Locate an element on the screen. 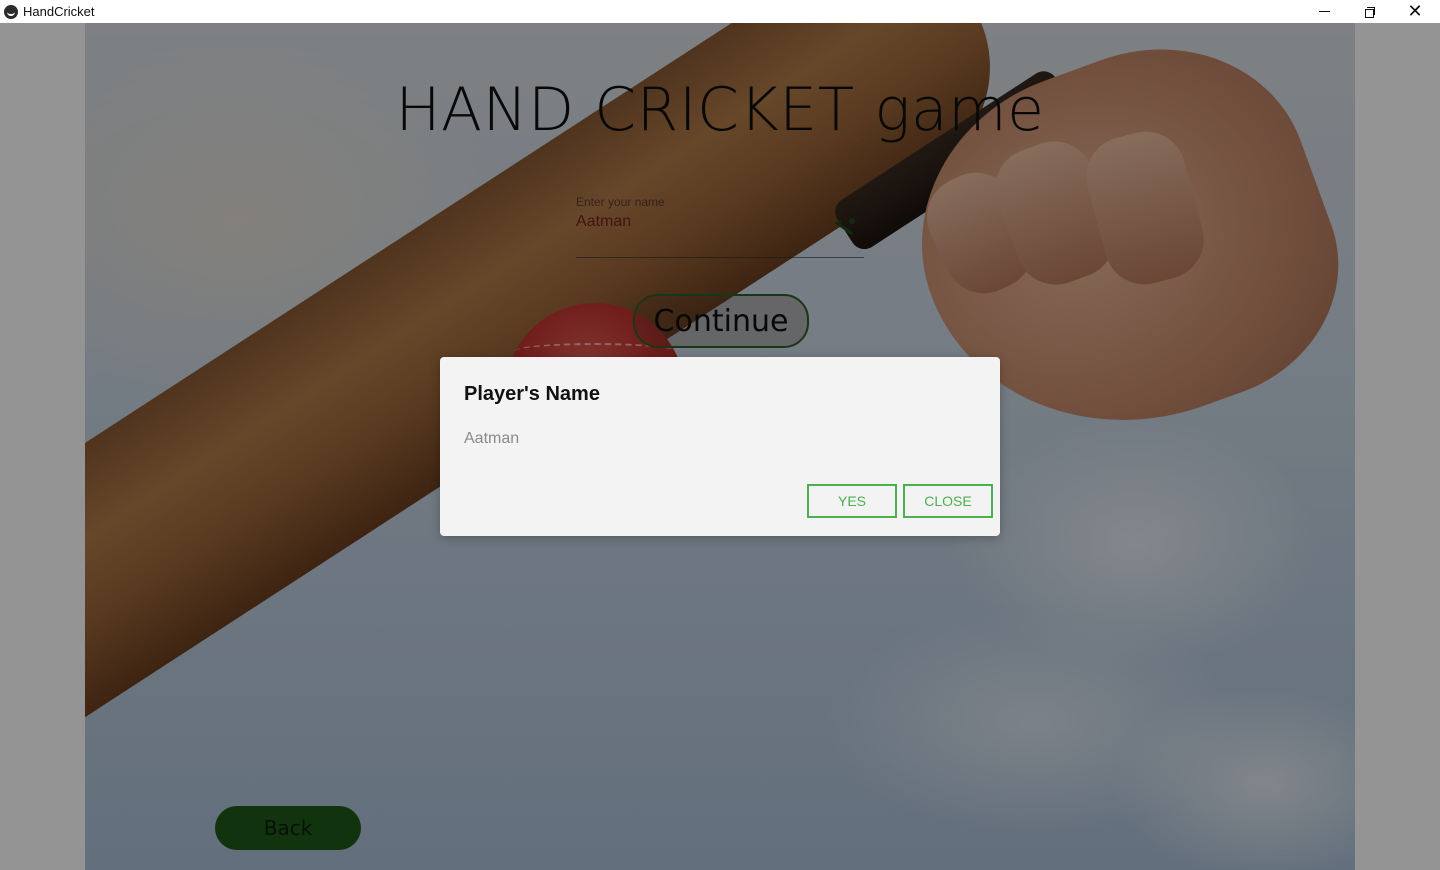 The image size is (1440, 870). restore-icon is located at coordinates (1370, 12).